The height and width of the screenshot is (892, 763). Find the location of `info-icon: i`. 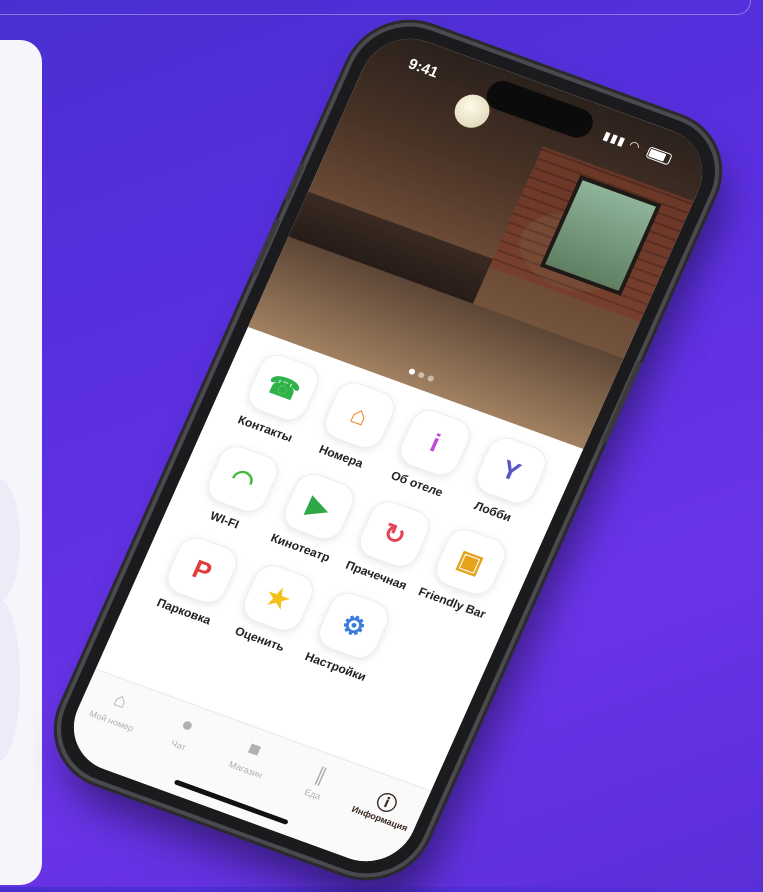

info-icon: i is located at coordinates (435, 443).